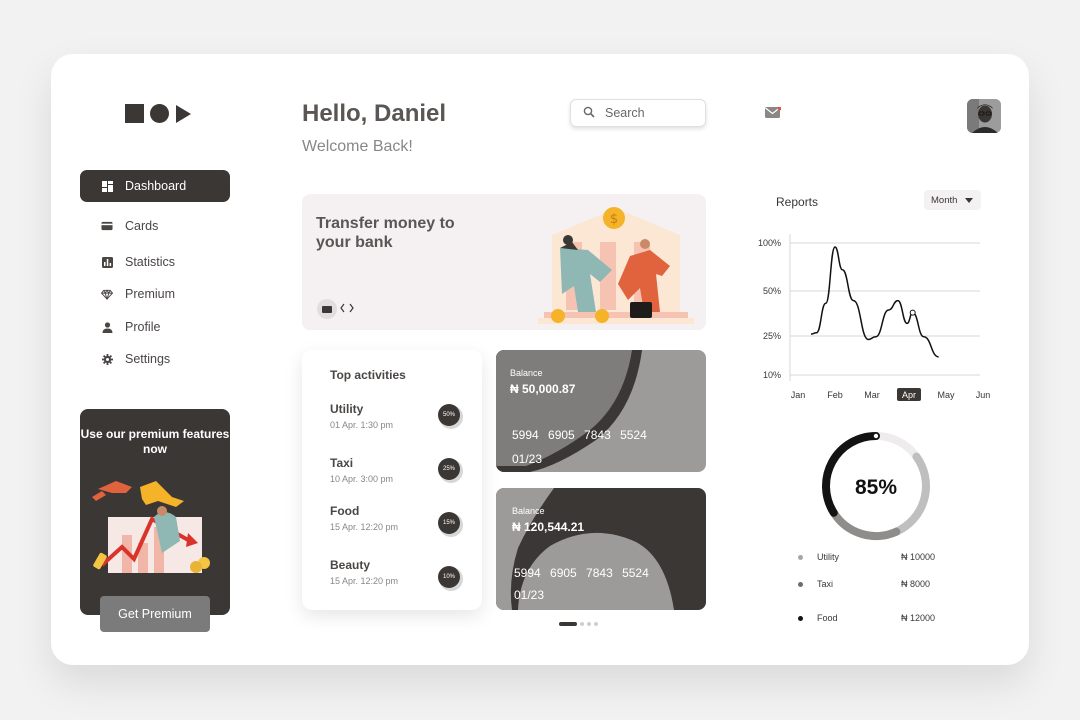  I want to click on sidebar-item-premium: Premium, so click(155, 294).